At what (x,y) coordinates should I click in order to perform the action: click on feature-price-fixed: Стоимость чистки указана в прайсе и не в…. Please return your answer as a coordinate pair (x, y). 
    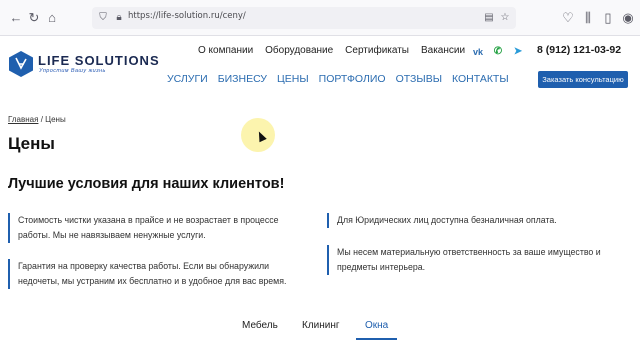
    Looking at the image, I should click on (158, 228).